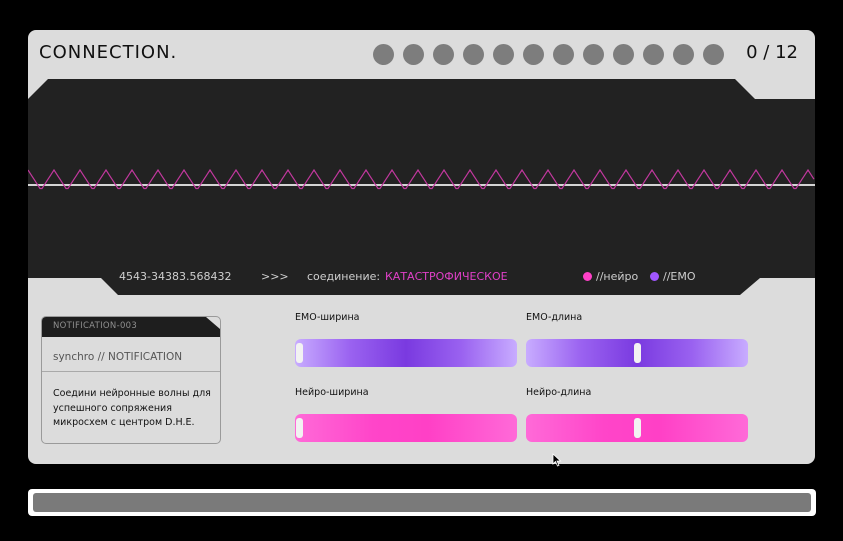 The width and height of the screenshot is (843, 541). What do you see at coordinates (131, 371) in the screenshot?
I see `notification-divider` at bounding box center [131, 371].